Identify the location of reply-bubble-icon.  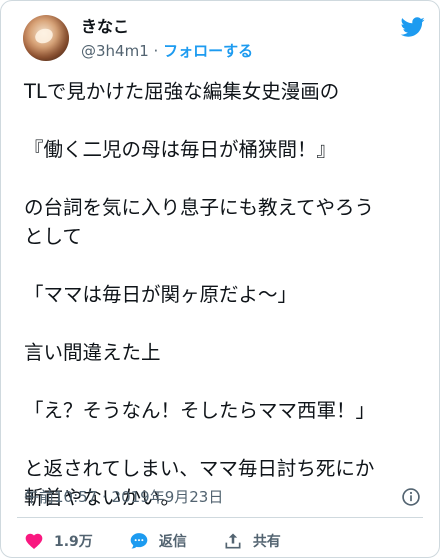
(139, 541).